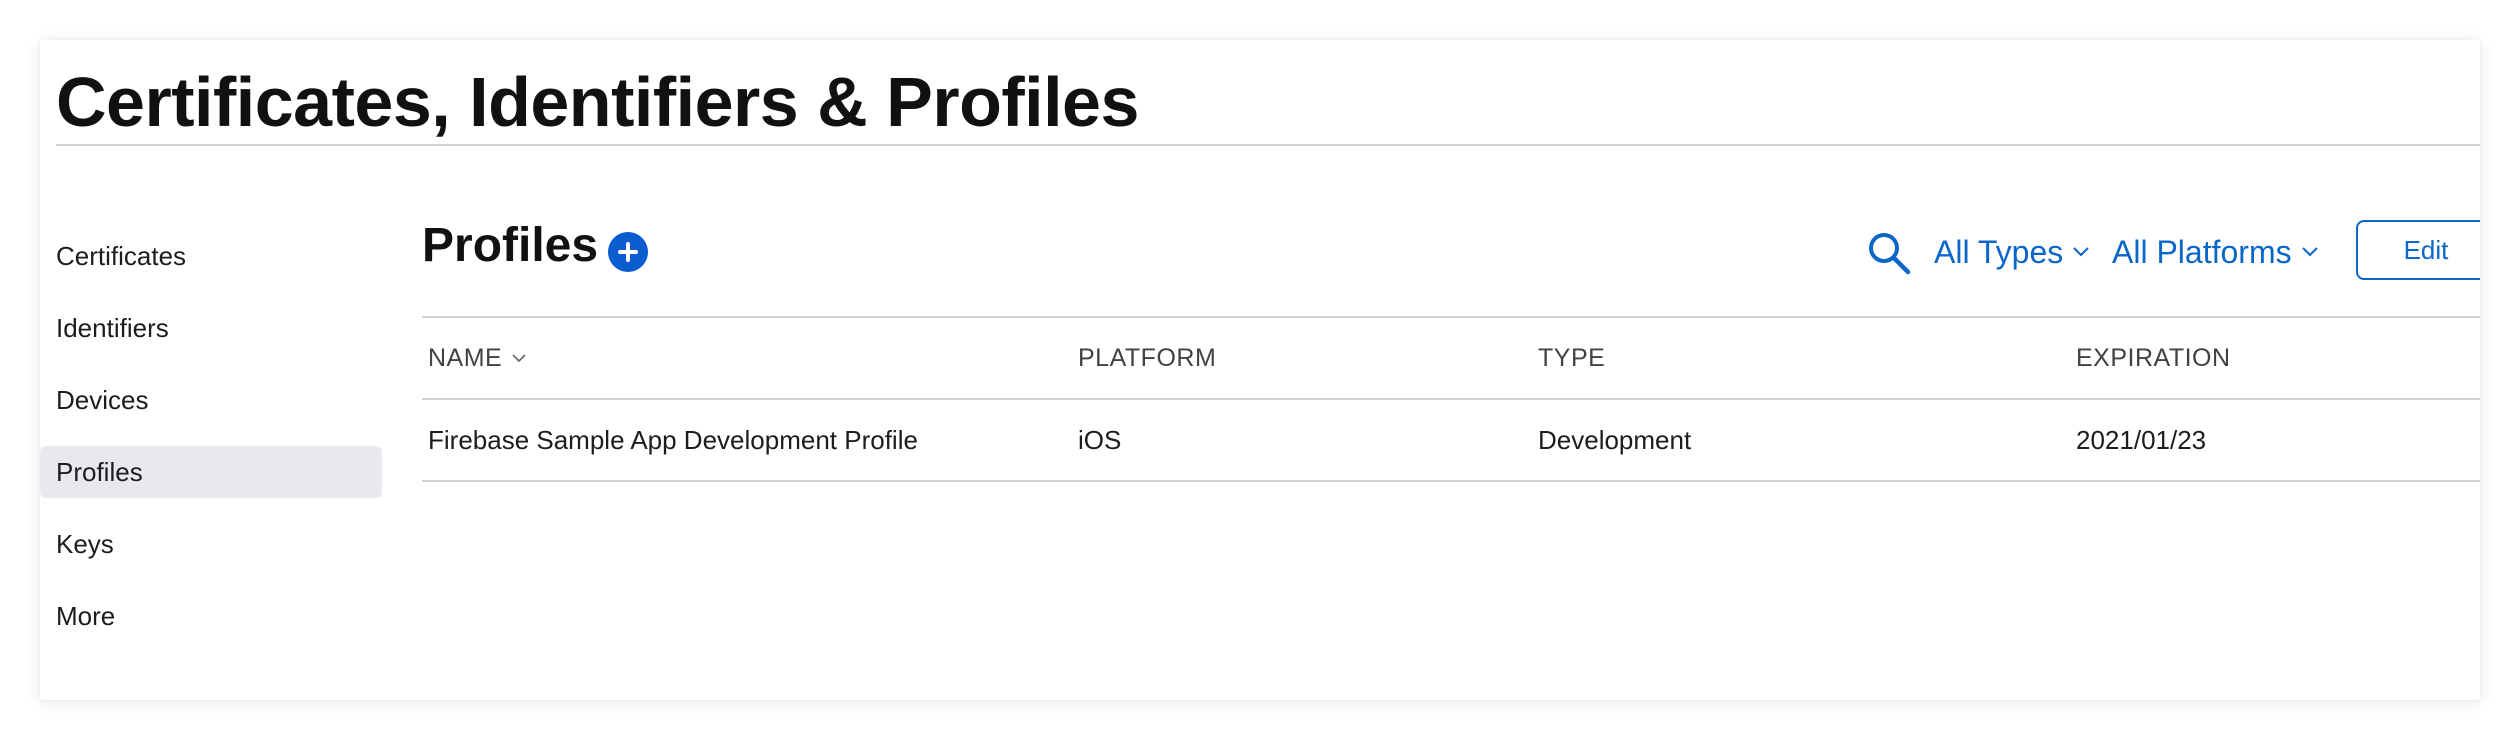  Describe the element at coordinates (211, 544) in the screenshot. I see `sidebar-item-keys: Keys` at that location.